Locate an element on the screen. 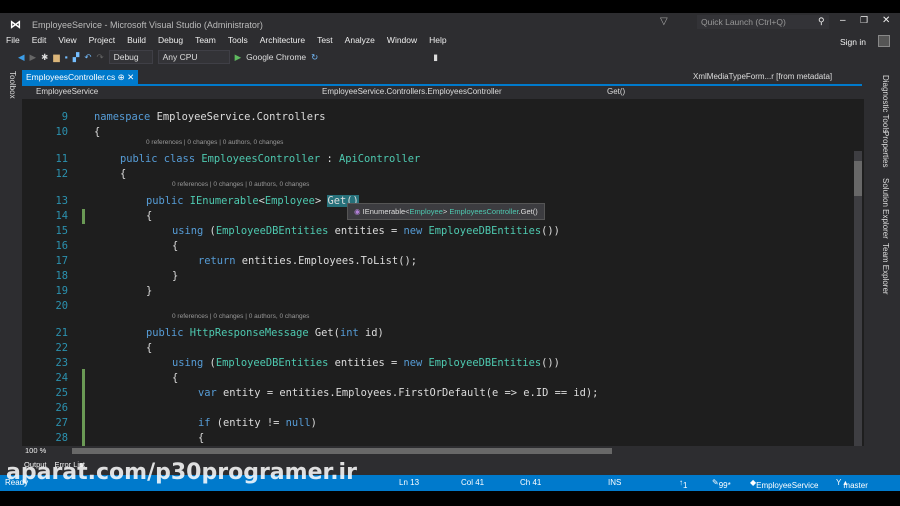 This screenshot has width=900, height=506. line-number: 18 is located at coordinates (61, 276).